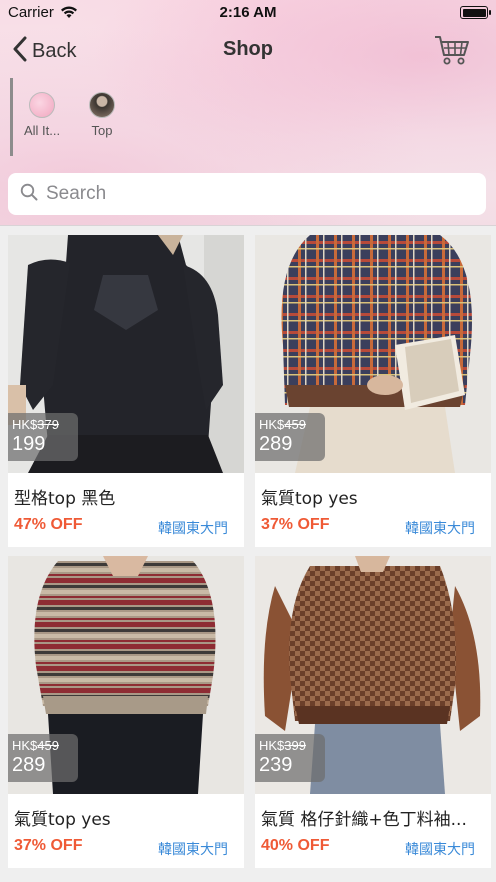 The width and height of the screenshot is (496, 882). I want to click on category-all-icon, so click(42, 105).